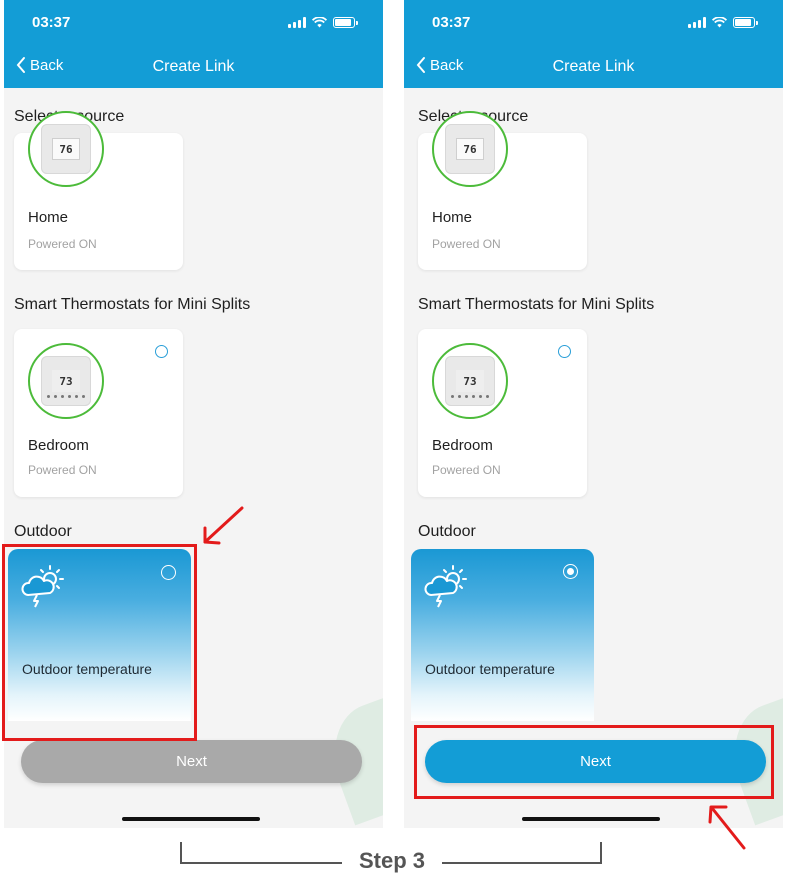  Describe the element at coordinates (191, 761) in the screenshot. I see `next-button: Next` at that location.